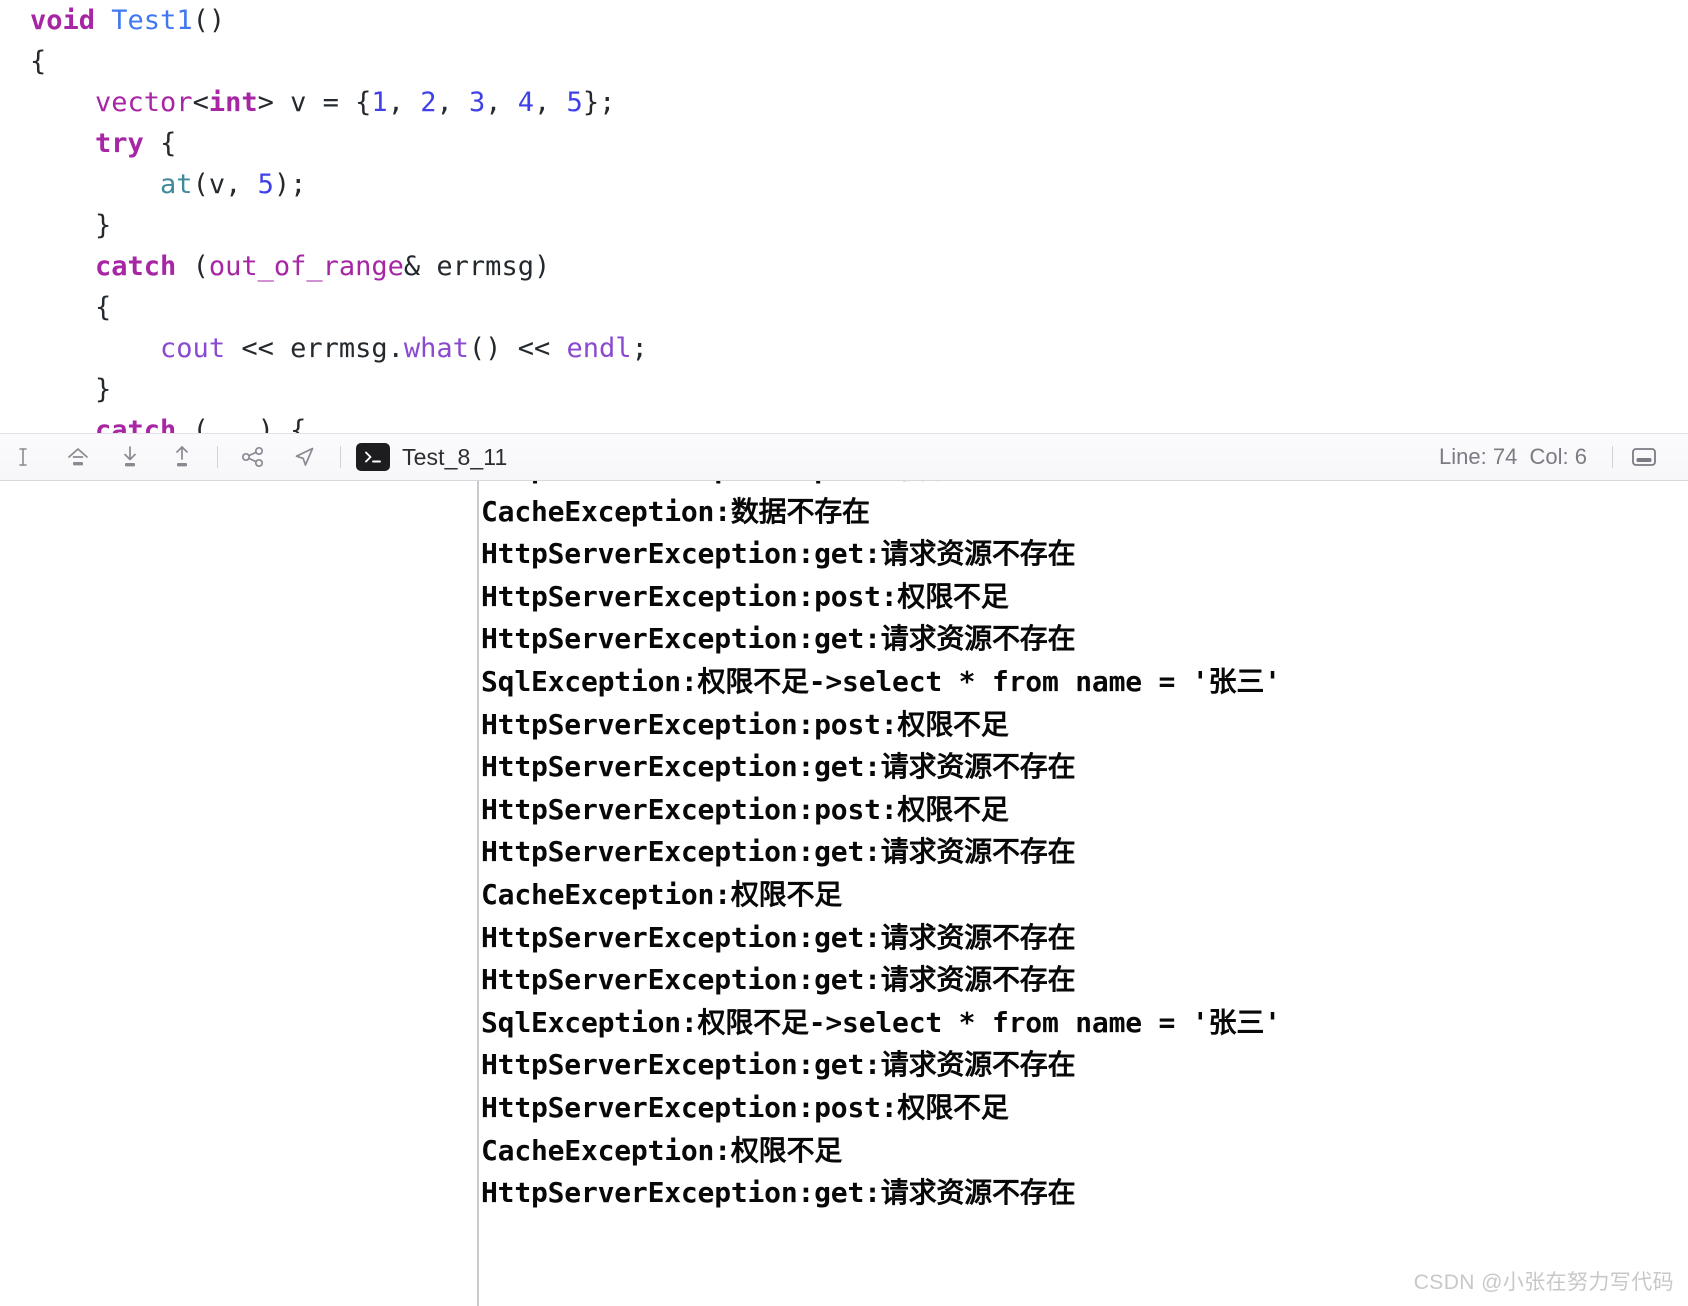  Describe the element at coordinates (1513, 456) in the screenshot. I see `caret-position-indicator: Line: 74 Col: 6` at that location.